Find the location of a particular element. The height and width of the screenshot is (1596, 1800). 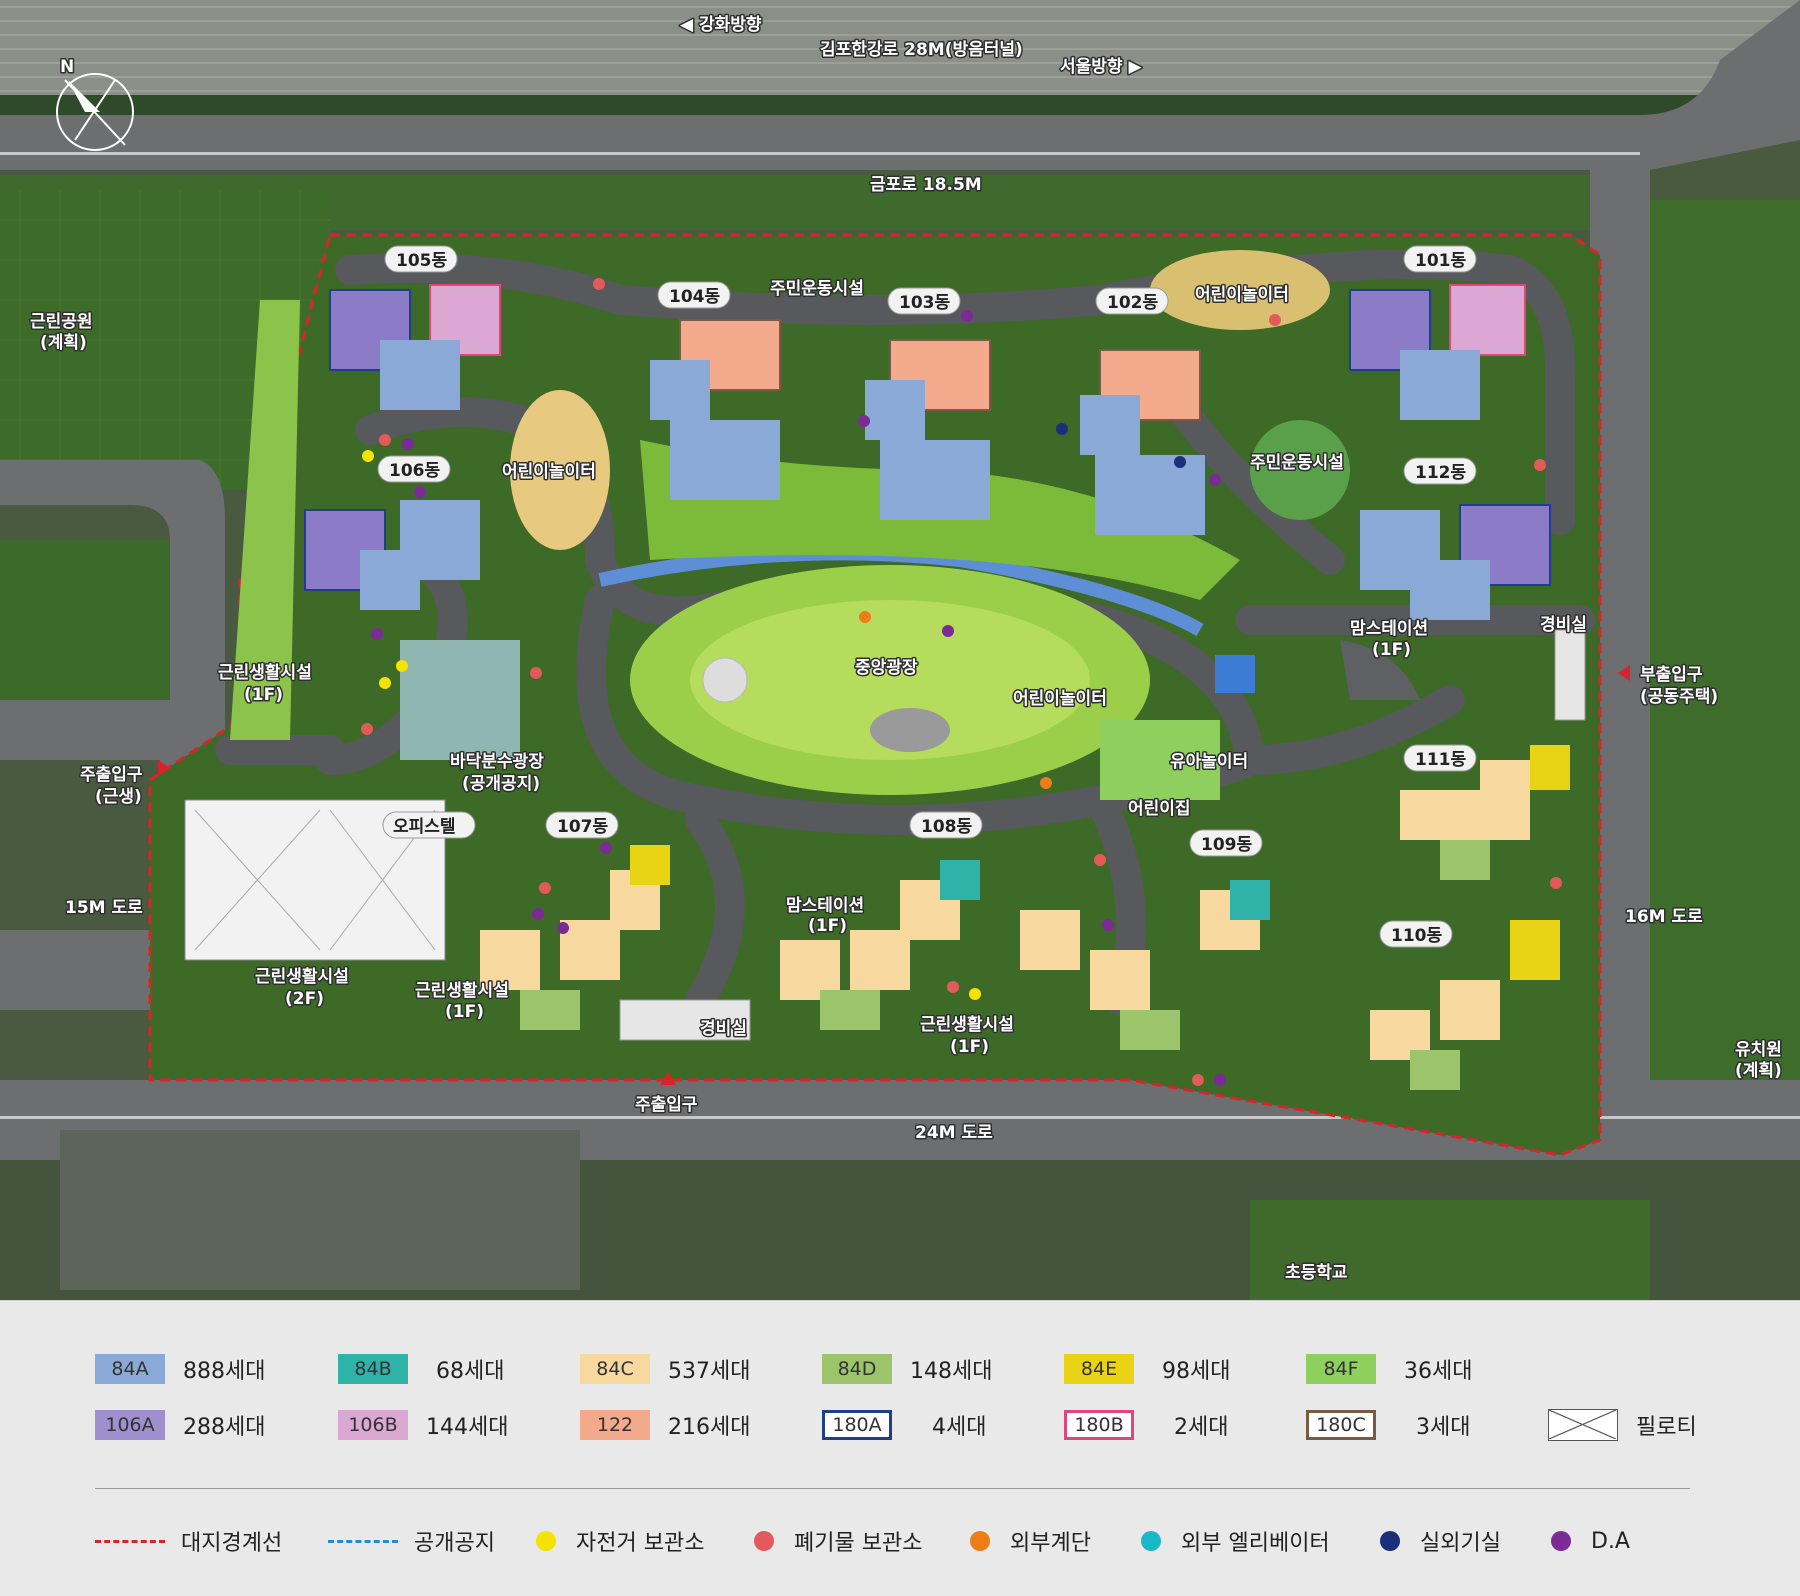

dash-blue-icon is located at coordinates (363, 1541).